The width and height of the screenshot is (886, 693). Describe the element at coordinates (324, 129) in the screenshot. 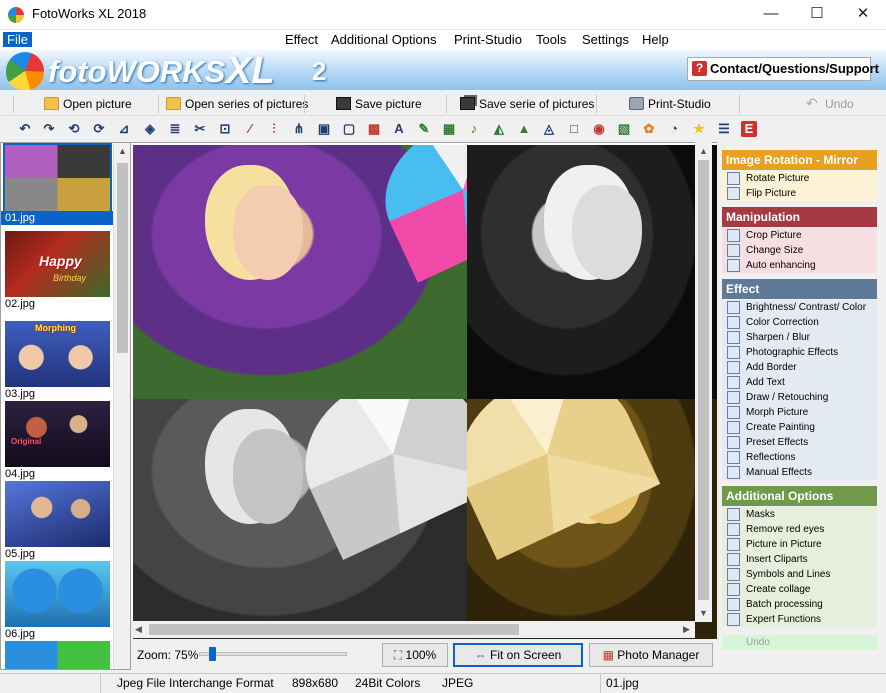

I see `camera-icon: ▣` at that location.